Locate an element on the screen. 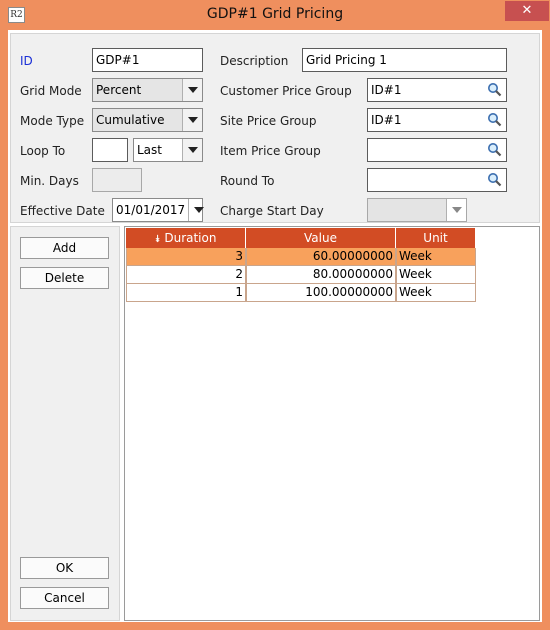 The image size is (550, 630). round-to-label: Round To is located at coordinates (247, 181).